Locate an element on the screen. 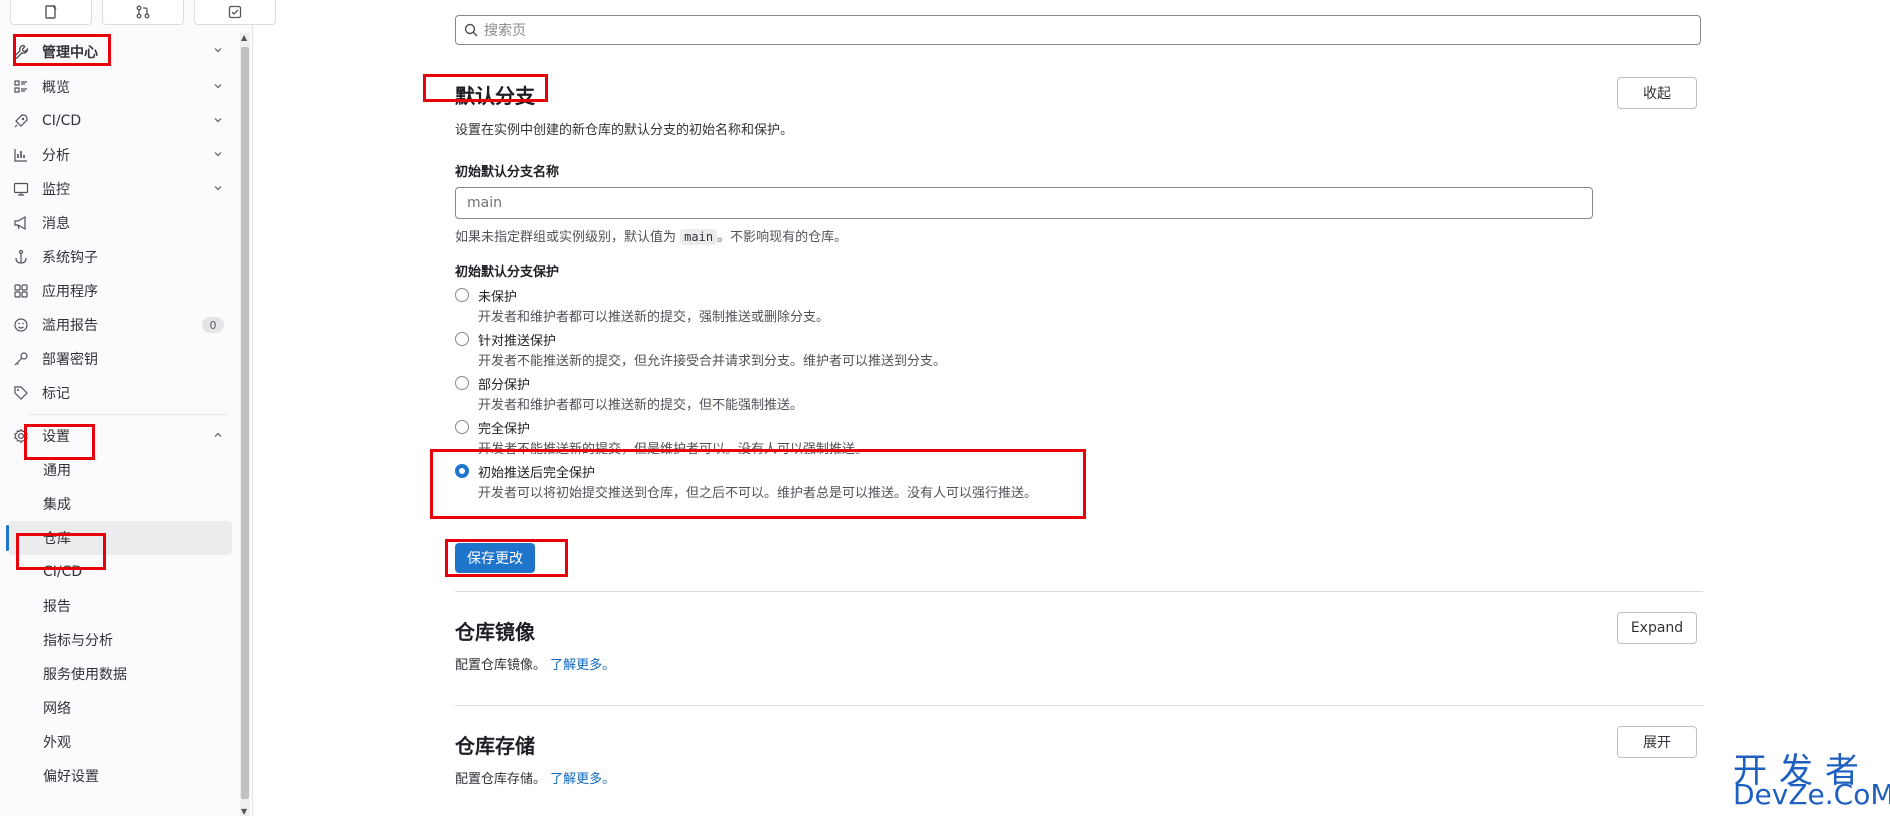 The width and height of the screenshot is (1890, 816). sidebar-top-buttons is located at coordinates (143, 12).